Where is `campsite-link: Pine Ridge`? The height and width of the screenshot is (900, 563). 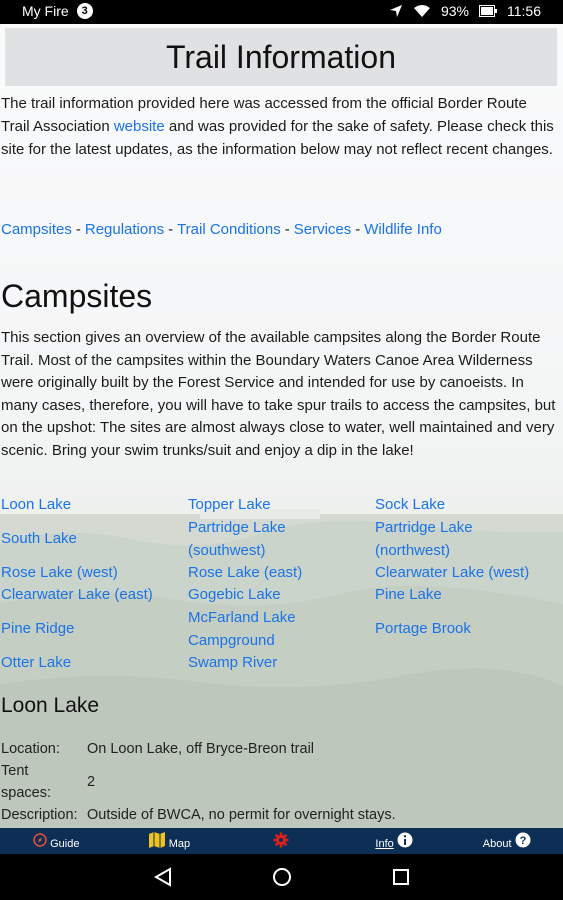 campsite-link: Pine Ridge is located at coordinates (37, 629).